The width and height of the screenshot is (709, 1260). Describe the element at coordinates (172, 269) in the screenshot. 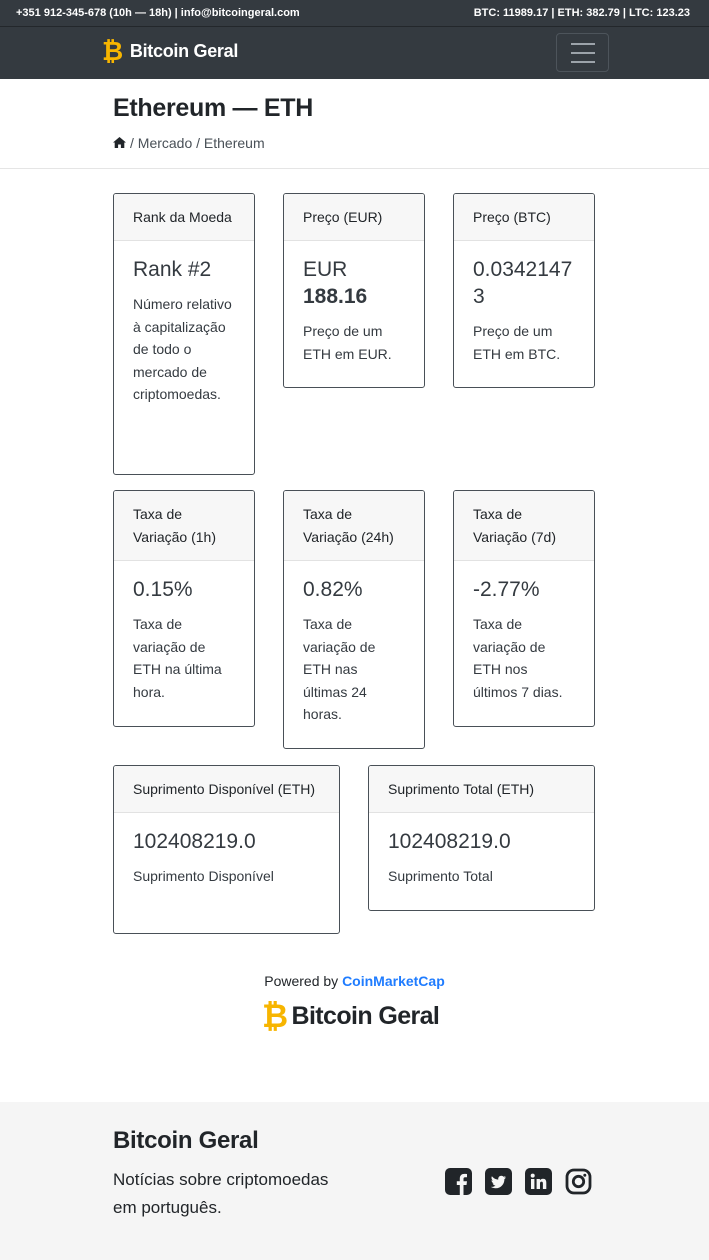

I see `rank-value: Rank #2` at that location.